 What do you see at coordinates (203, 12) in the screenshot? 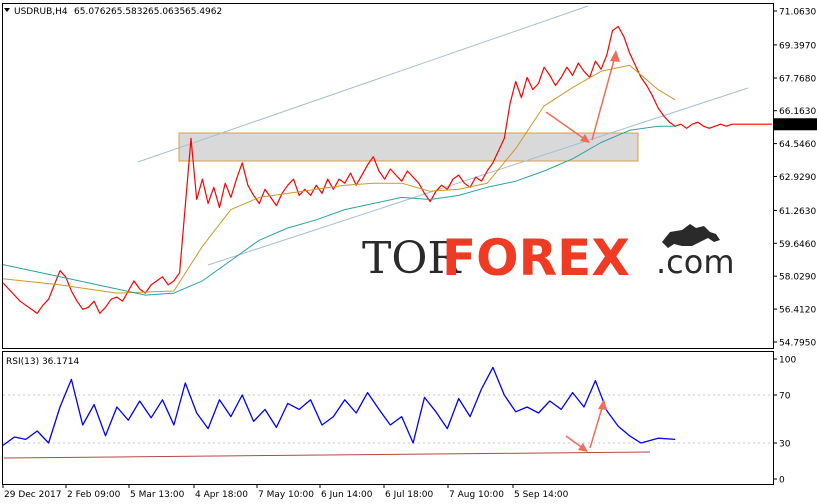
I see `ohlc-close: 65.4962` at bounding box center [203, 12].